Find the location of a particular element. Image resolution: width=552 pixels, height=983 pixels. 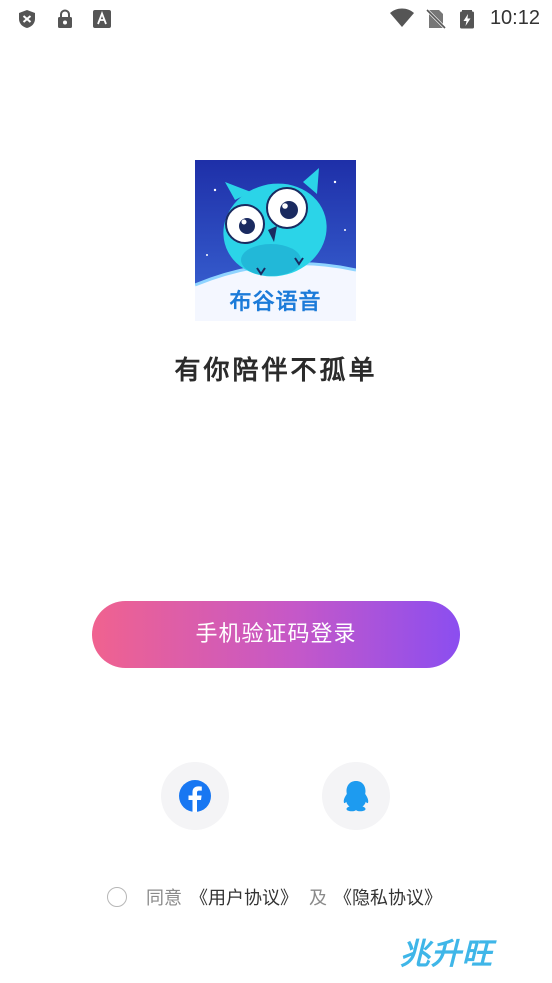

watermark-logo: 兆升旺 is located at coordinates (446, 954).